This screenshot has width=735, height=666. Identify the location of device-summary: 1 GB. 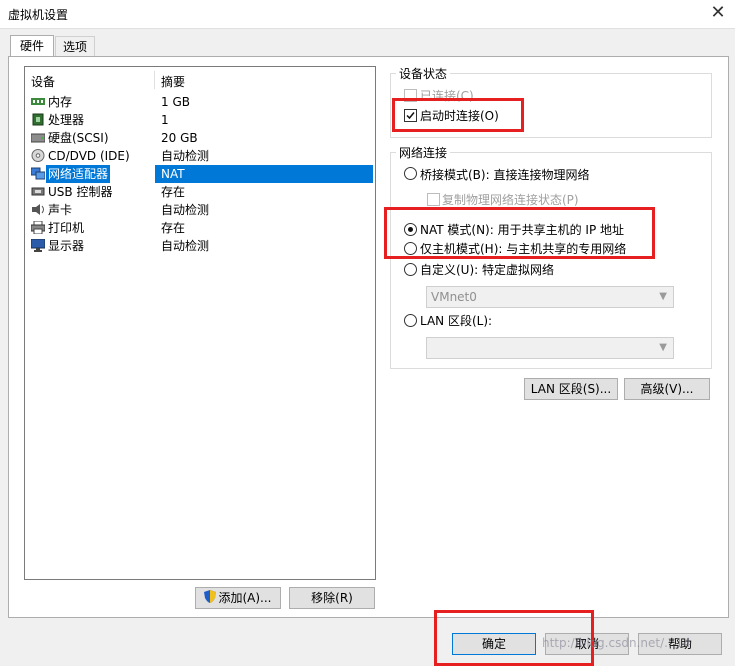
(175, 102).